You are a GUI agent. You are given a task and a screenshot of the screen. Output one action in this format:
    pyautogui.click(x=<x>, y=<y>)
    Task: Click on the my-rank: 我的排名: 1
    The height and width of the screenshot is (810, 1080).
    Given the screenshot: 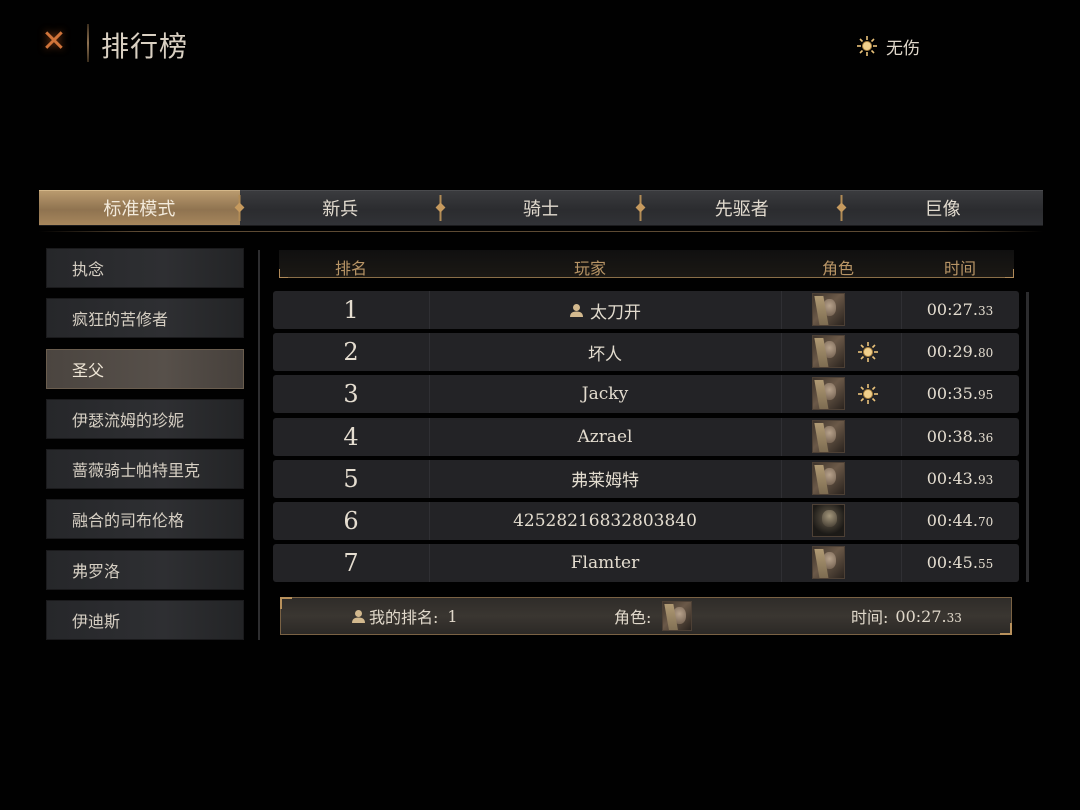 What is the action you would take?
    pyautogui.click(x=404, y=616)
    